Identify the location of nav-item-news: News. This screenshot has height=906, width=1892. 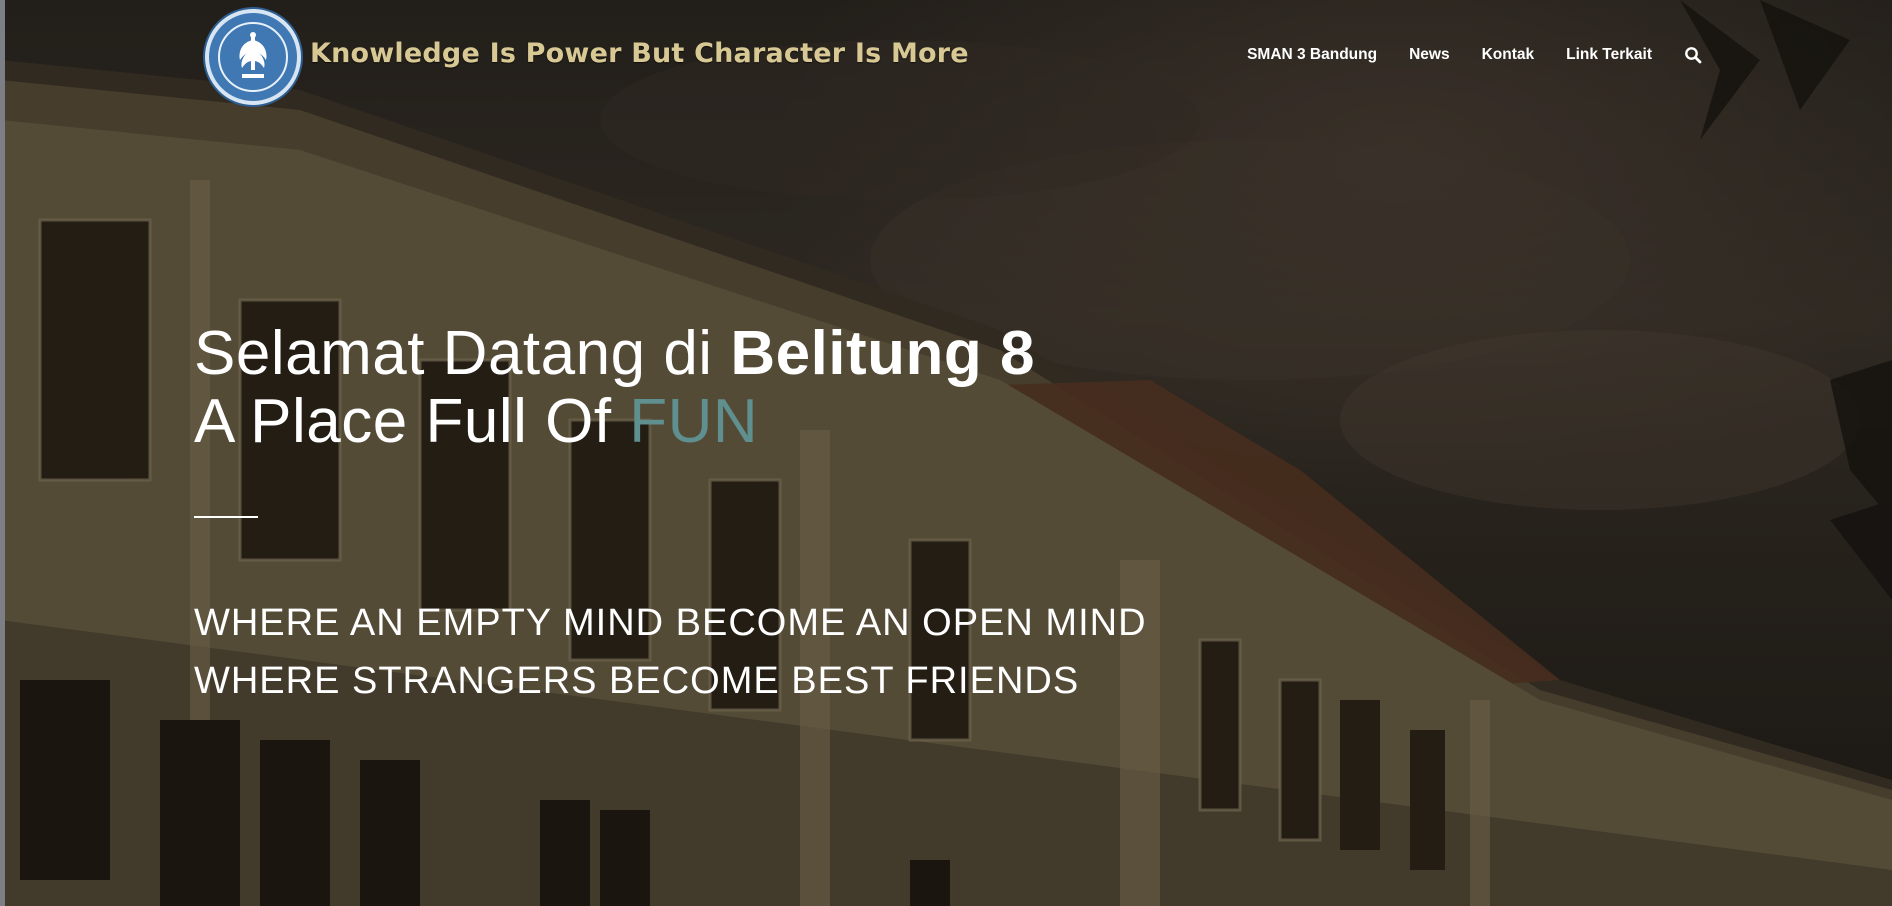
(1429, 55).